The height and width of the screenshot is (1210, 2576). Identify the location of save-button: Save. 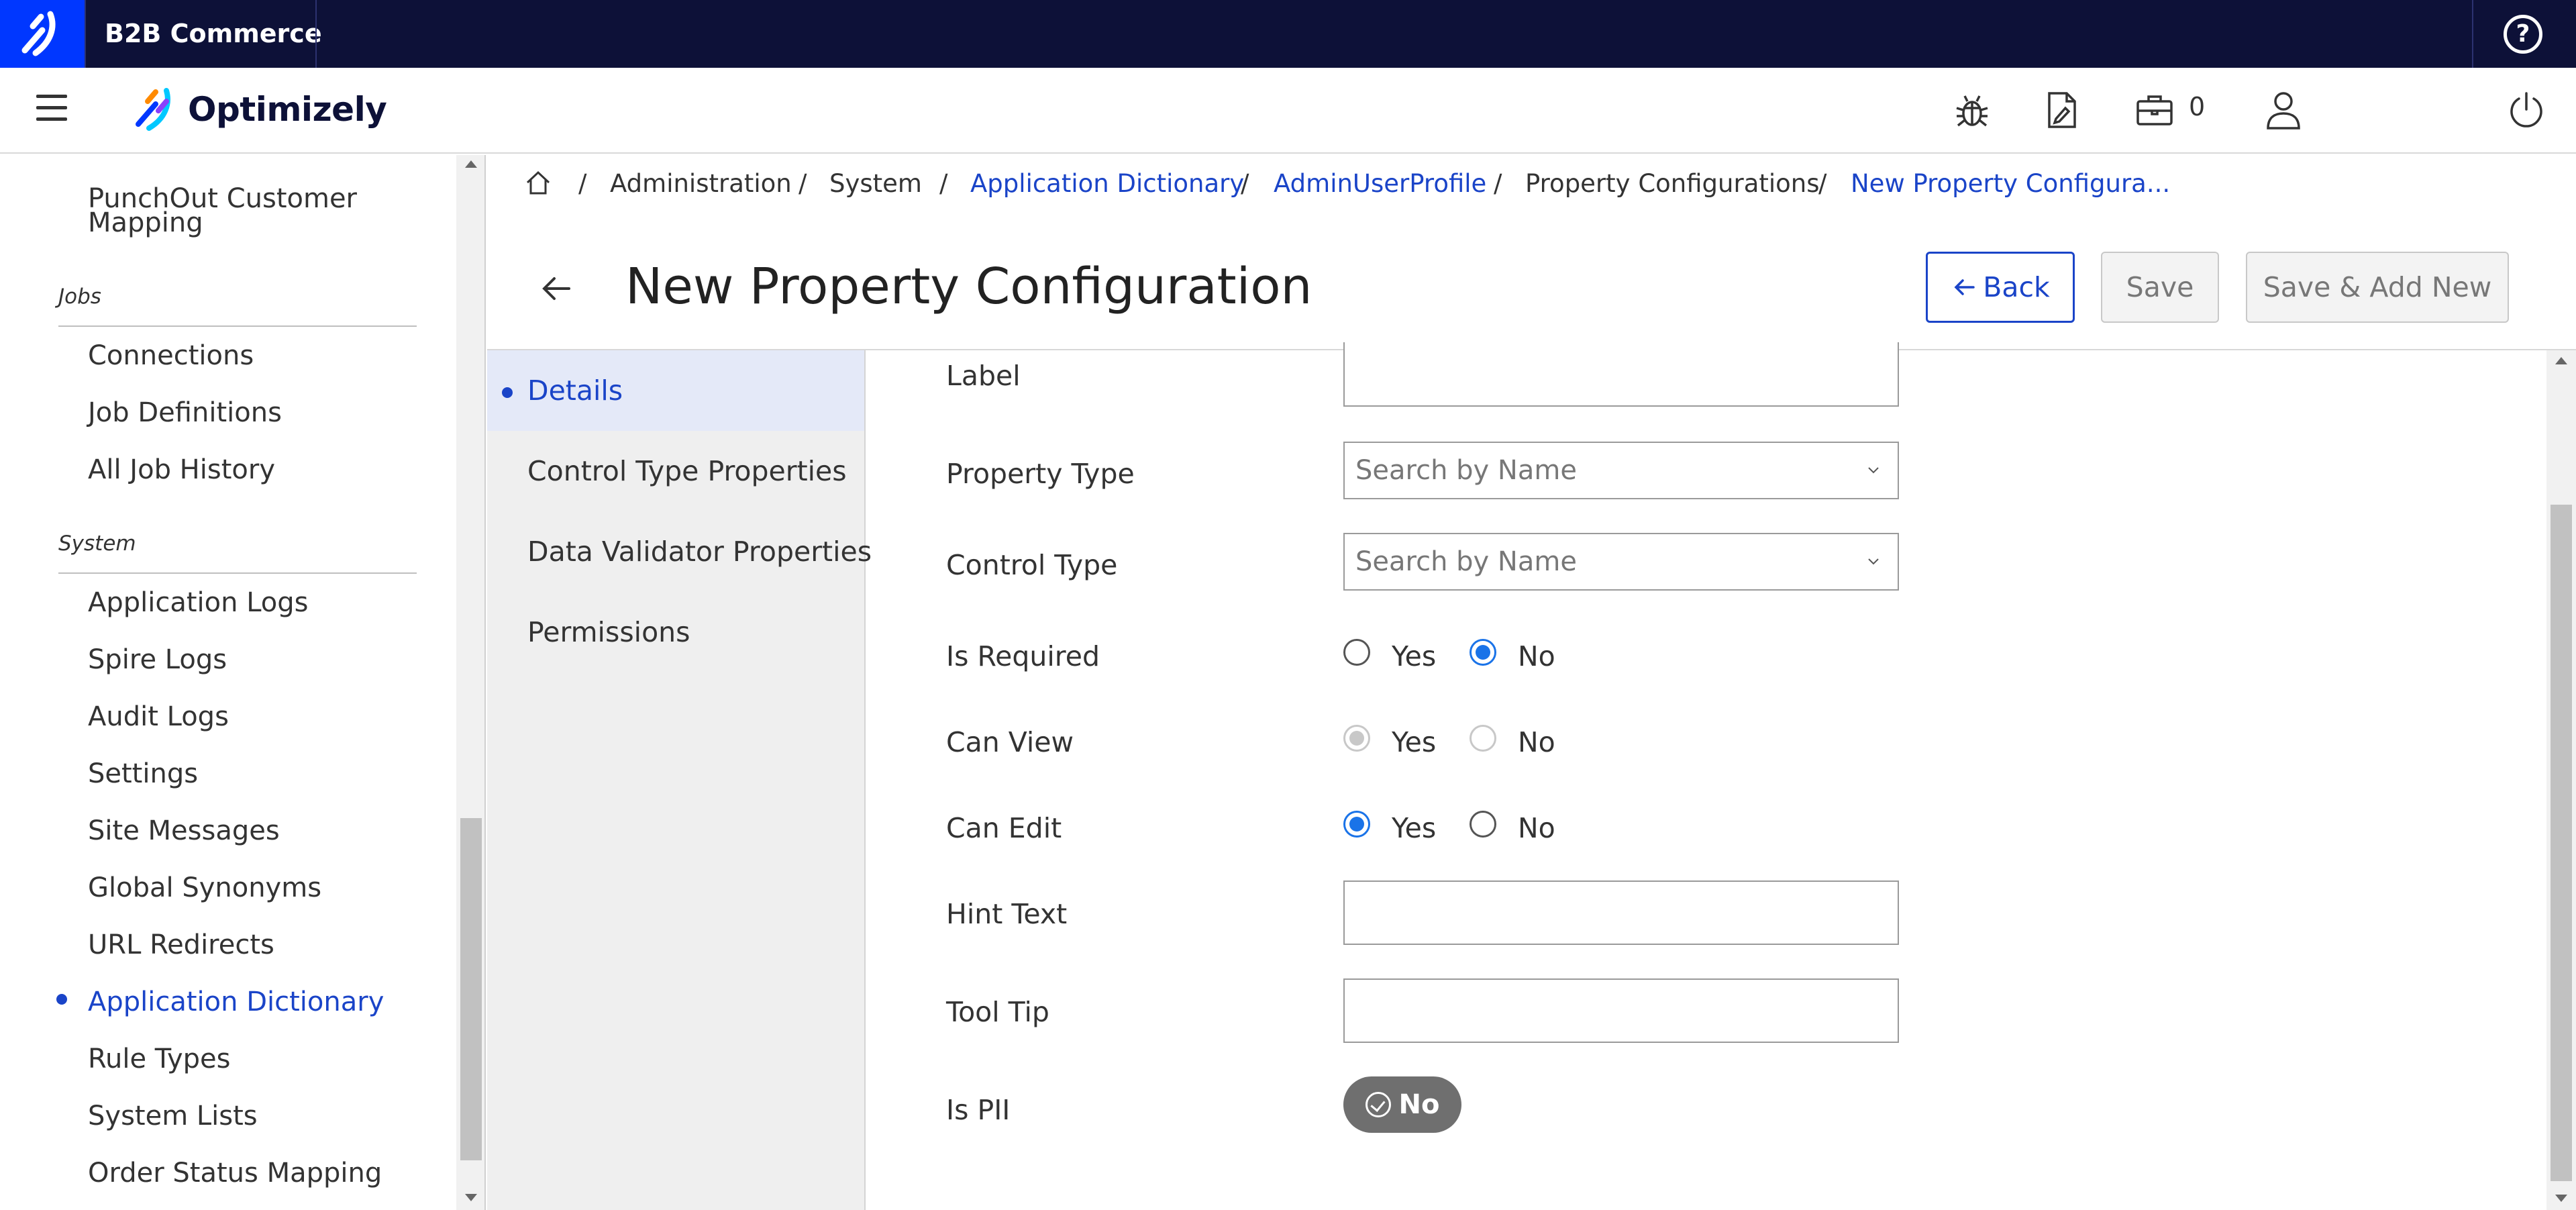
(2160, 287).